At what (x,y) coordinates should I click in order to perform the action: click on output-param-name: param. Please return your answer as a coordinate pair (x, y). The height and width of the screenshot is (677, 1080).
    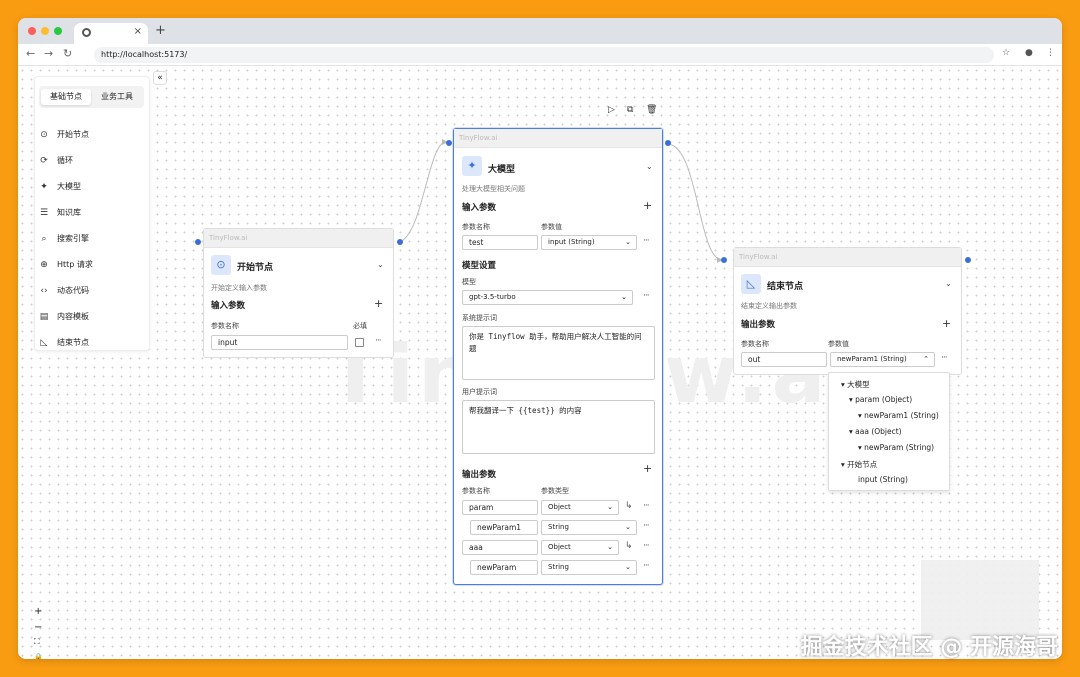
    Looking at the image, I should click on (500, 507).